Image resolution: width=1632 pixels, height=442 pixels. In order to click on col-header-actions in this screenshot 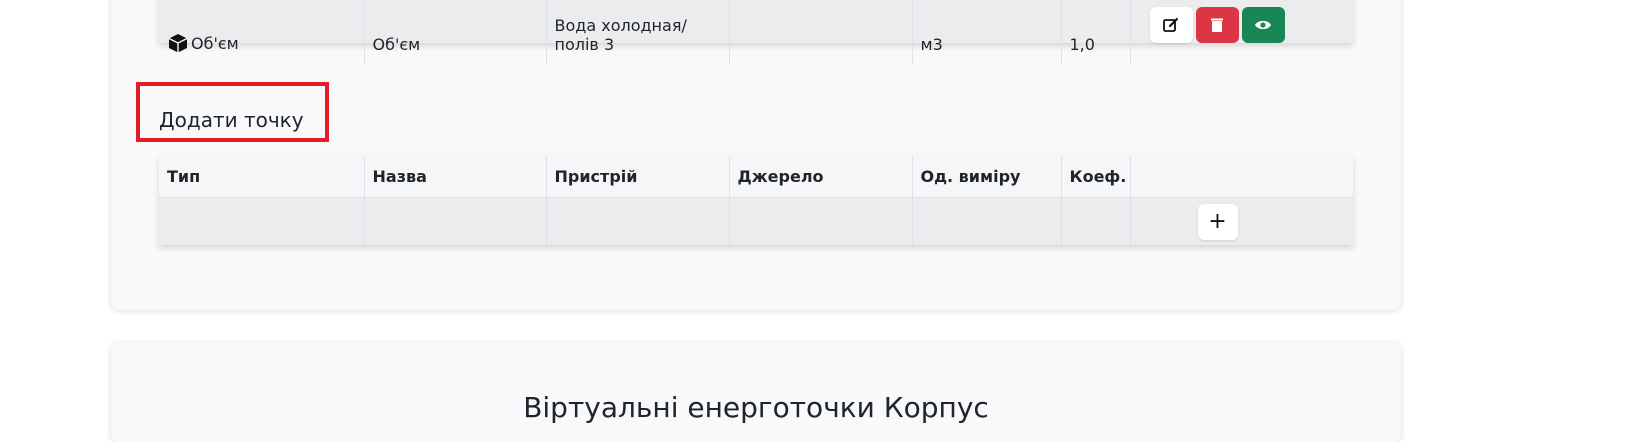, I will do `click(1241, 177)`.